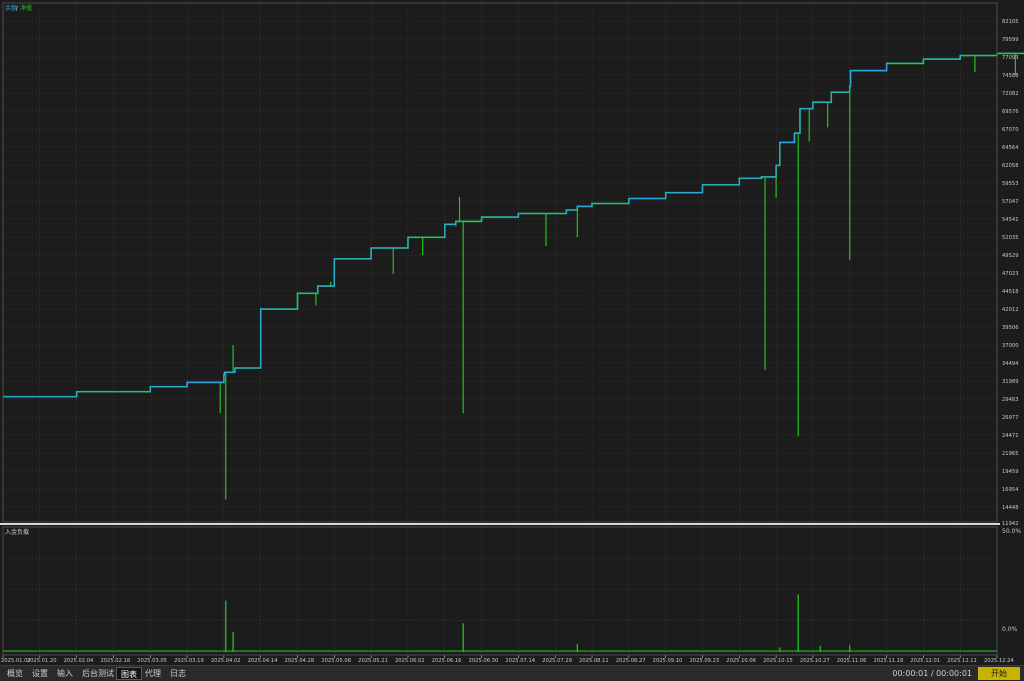 The height and width of the screenshot is (681, 1024). What do you see at coordinates (1010, 436) in the screenshot?
I see `y-tick-label: 24471` at bounding box center [1010, 436].